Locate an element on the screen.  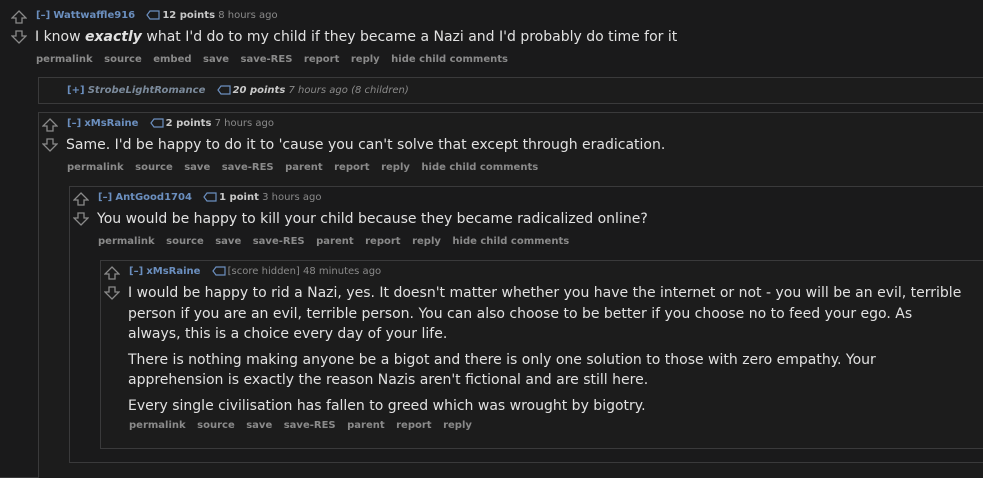
author-link: AntGood1704 is located at coordinates (153, 197).